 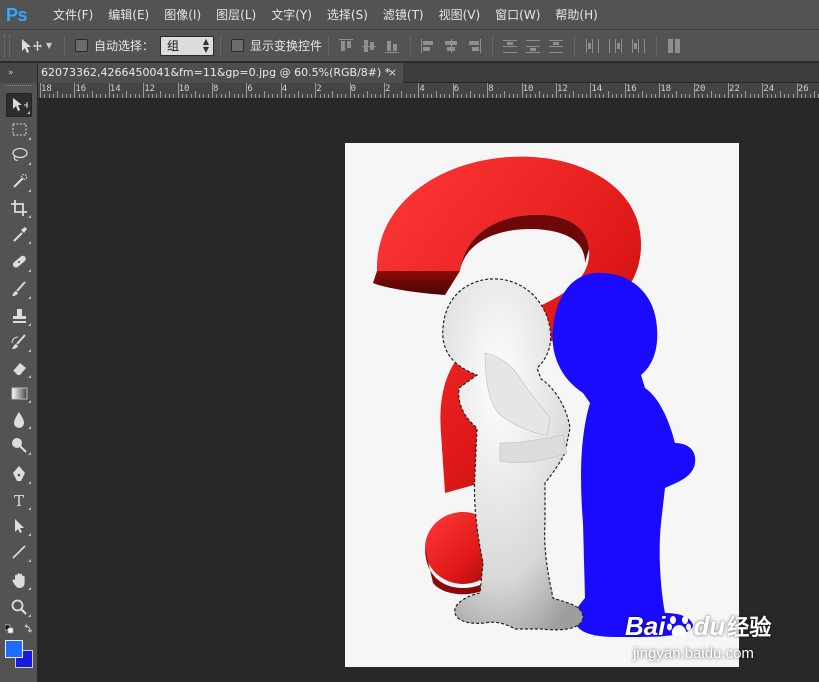 I want to click on align-top-icon, so click(x=346, y=46).